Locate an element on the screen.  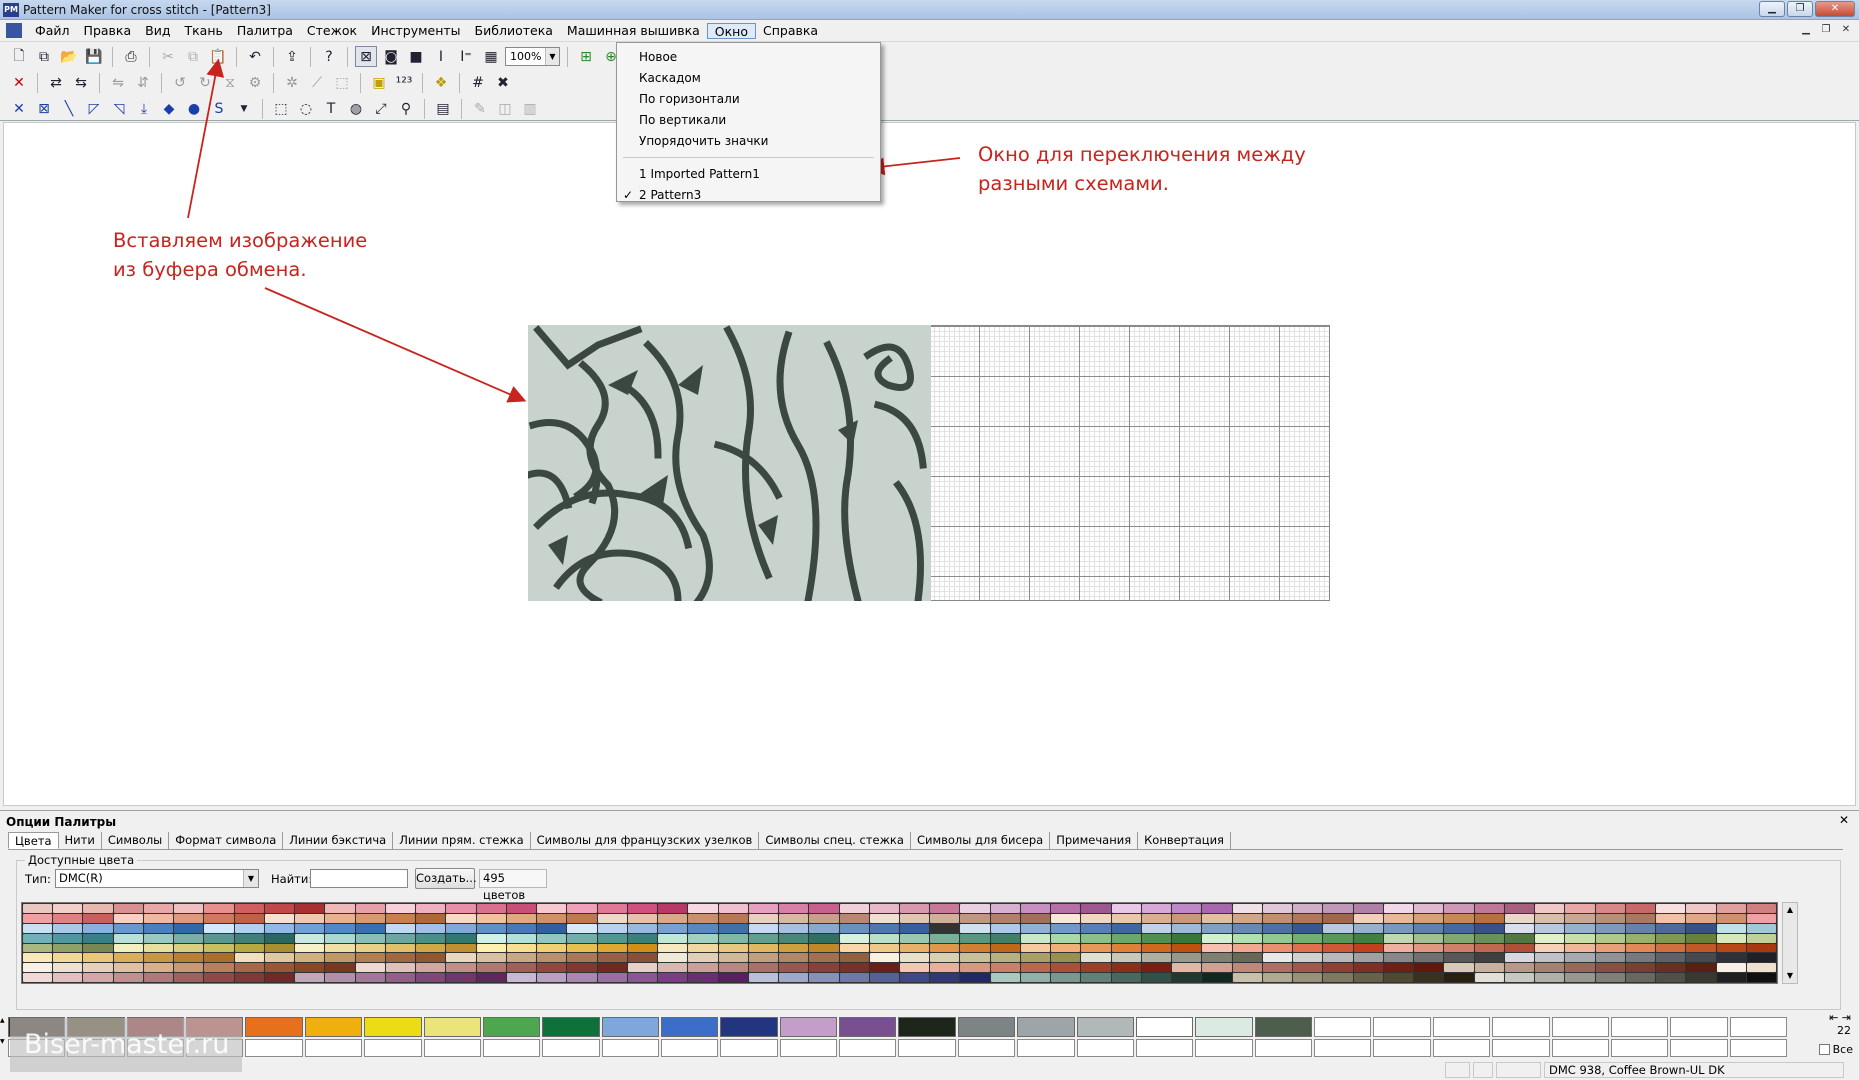
mirror-icon: ⧖ is located at coordinates (230, 82).